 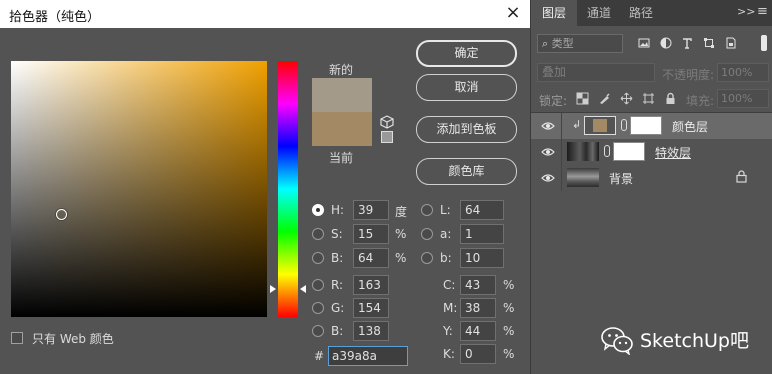 What do you see at coordinates (580, 43) in the screenshot?
I see `layer-filter-select: ⌕ 类型` at bounding box center [580, 43].